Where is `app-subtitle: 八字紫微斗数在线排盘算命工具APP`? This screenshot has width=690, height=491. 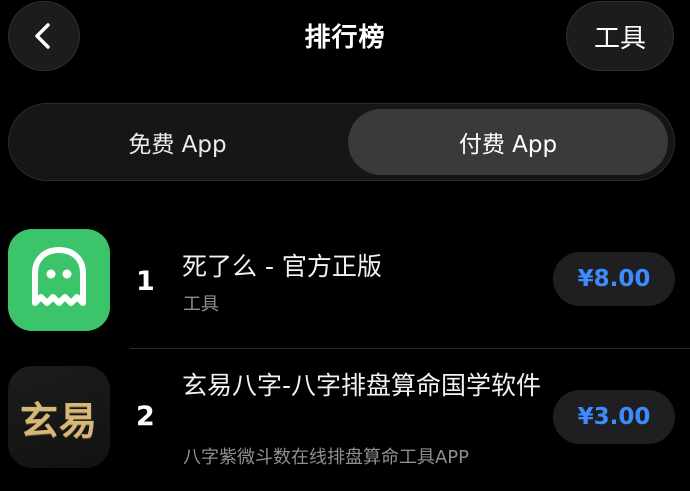 app-subtitle: 八字紫微斗数在线排盘算命工具APP is located at coordinates (326, 457).